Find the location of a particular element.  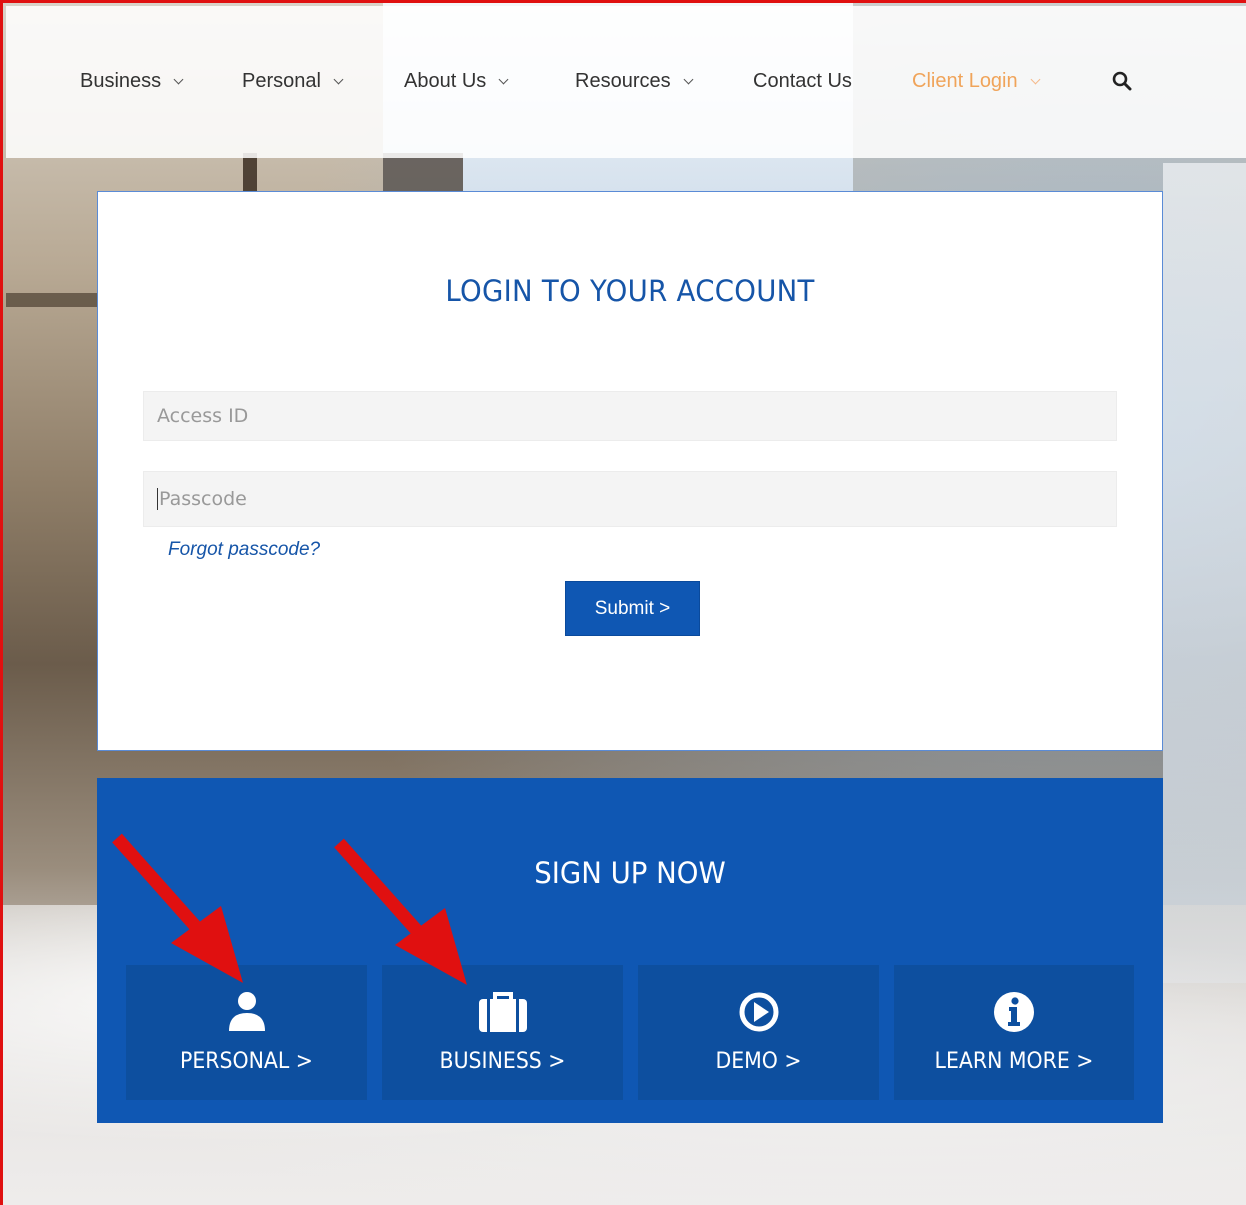

tile-label: BUSINESS > is located at coordinates (502, 1061).